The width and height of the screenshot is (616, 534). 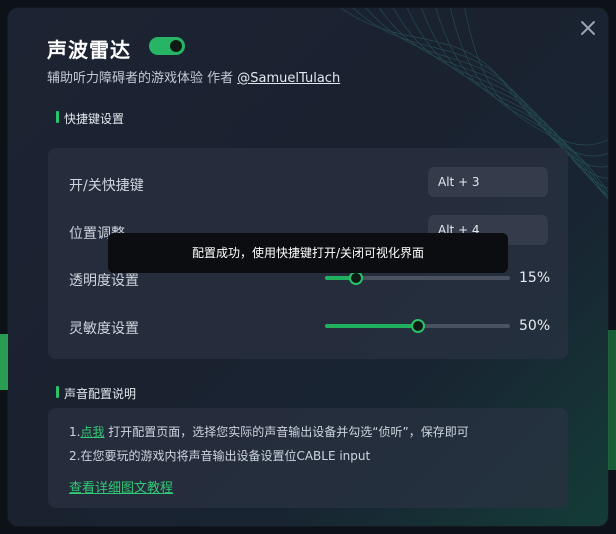 I want to click on audio-section-heading: 声音配置说明, so click(x=96, y=393).